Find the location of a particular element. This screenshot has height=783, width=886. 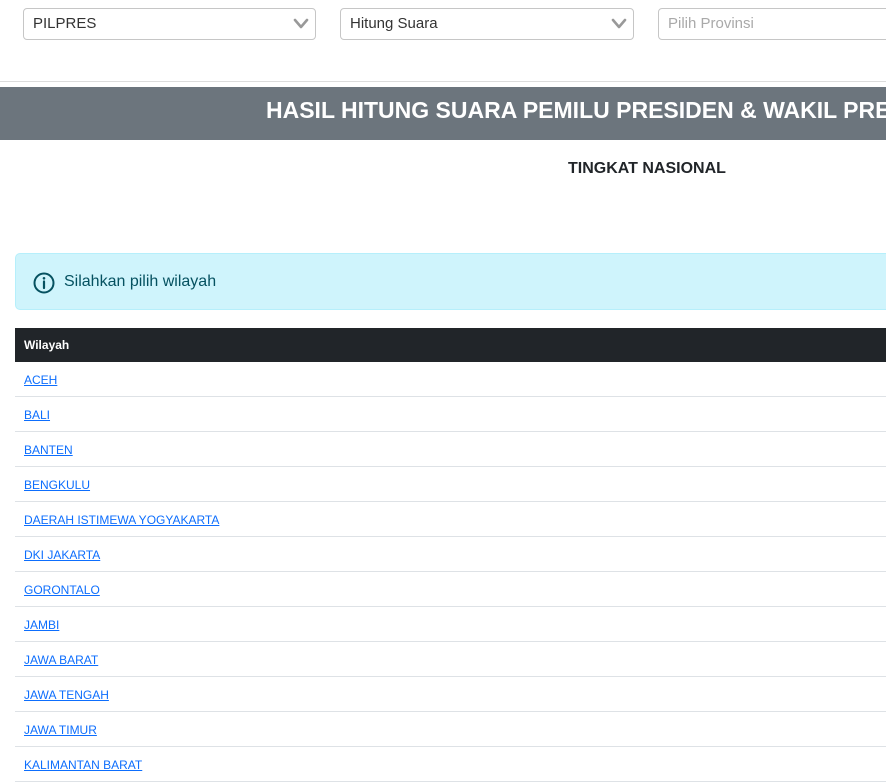

election-type-value: PILPRES is located at coordinates (65, 23).